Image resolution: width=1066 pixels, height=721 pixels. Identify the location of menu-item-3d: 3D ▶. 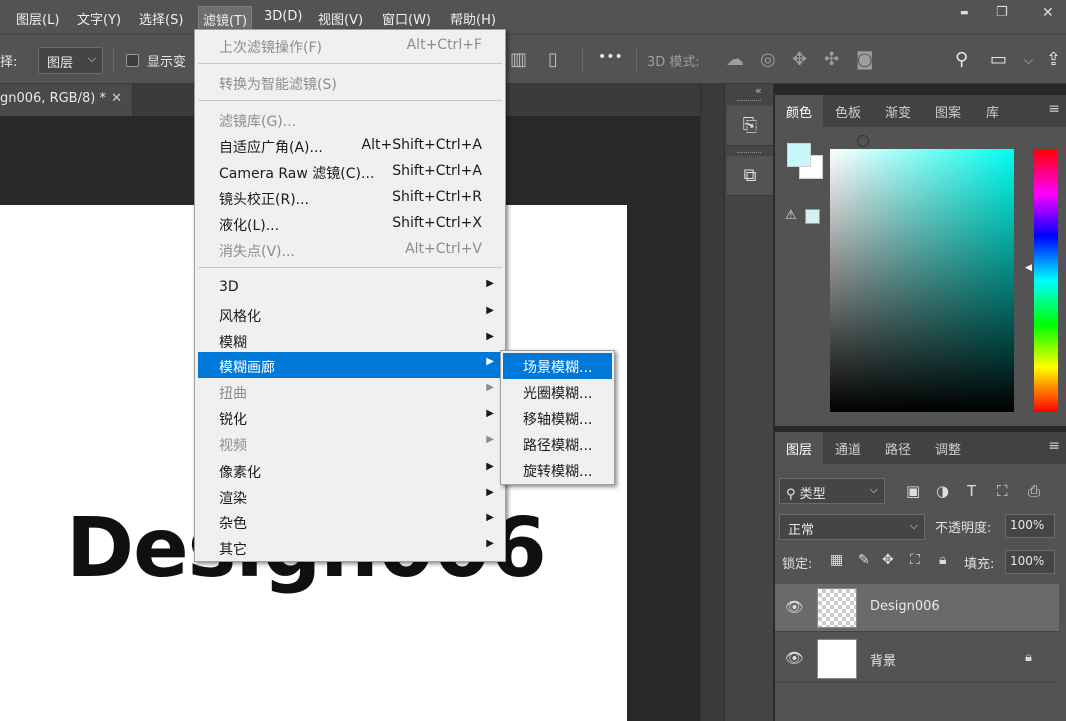
(350, 287).